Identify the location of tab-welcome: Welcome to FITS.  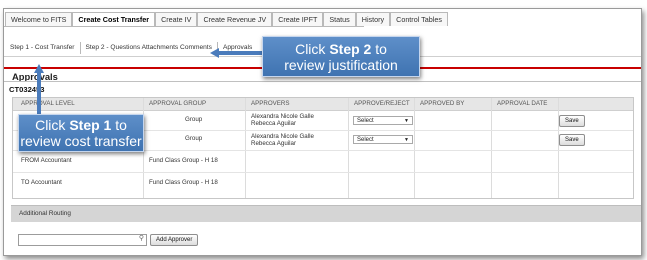
(39, 19).